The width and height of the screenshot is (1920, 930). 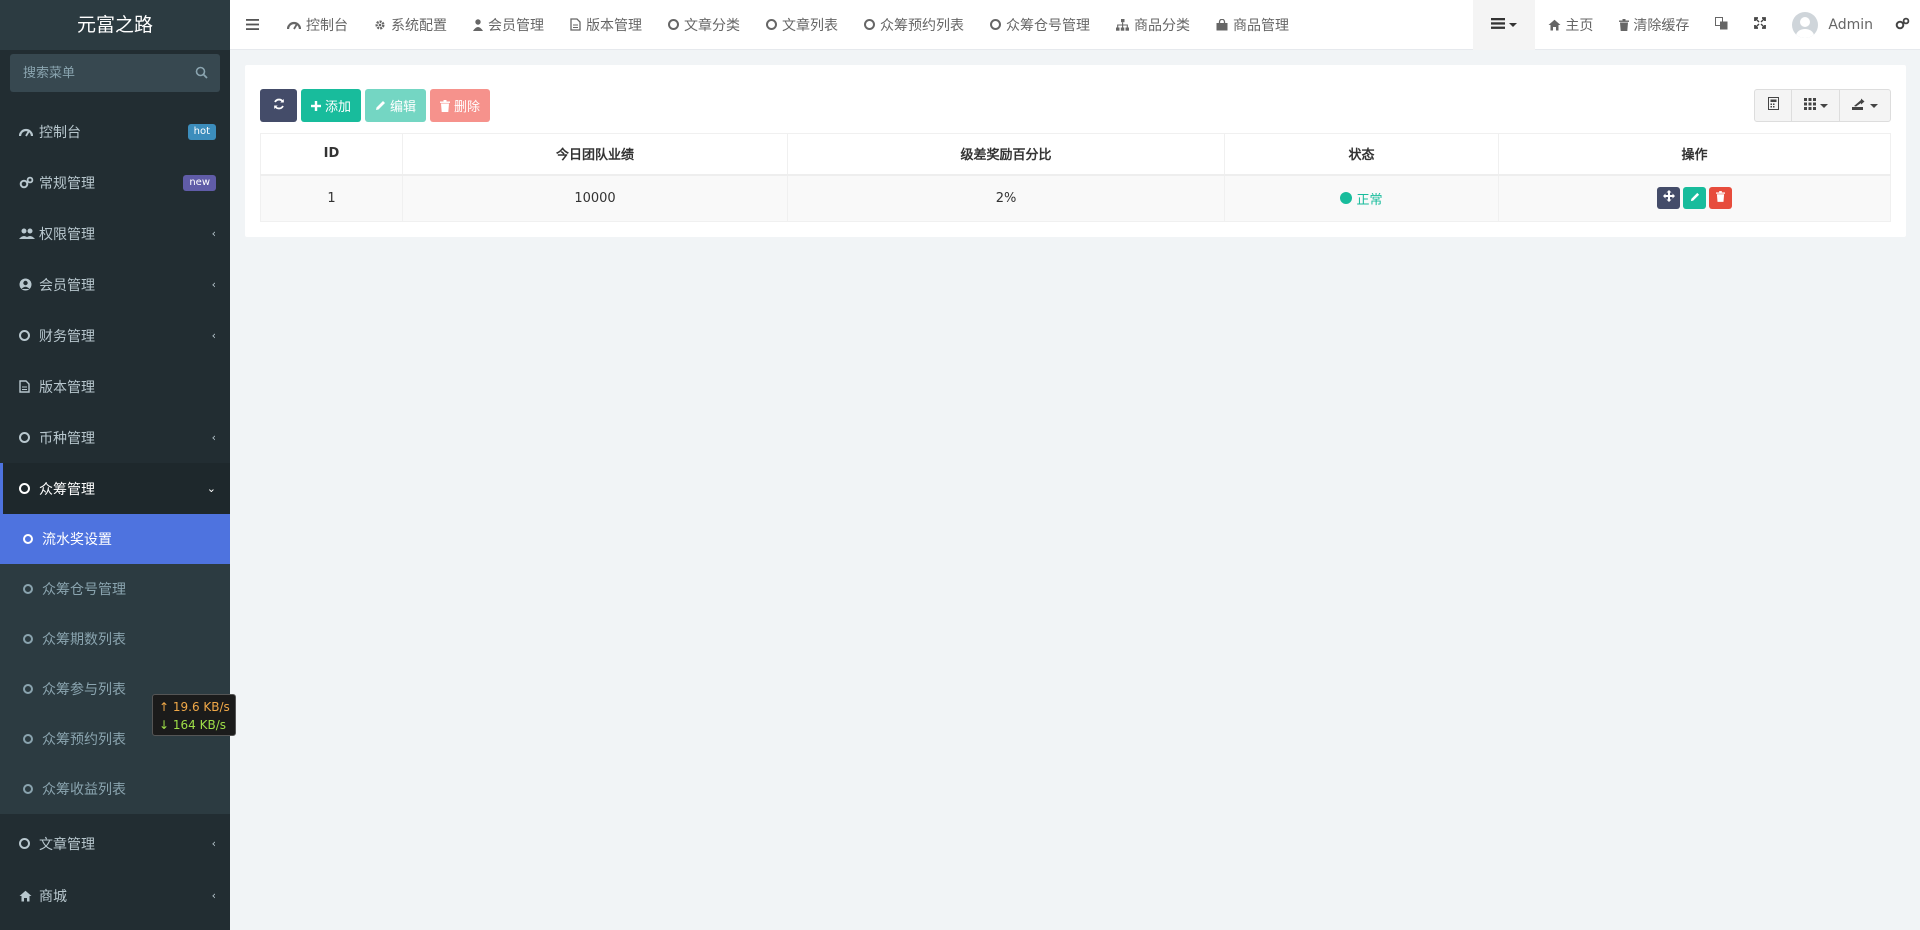 I want to click on tab-article-category: 文章分类, so click(x=704, y=25).